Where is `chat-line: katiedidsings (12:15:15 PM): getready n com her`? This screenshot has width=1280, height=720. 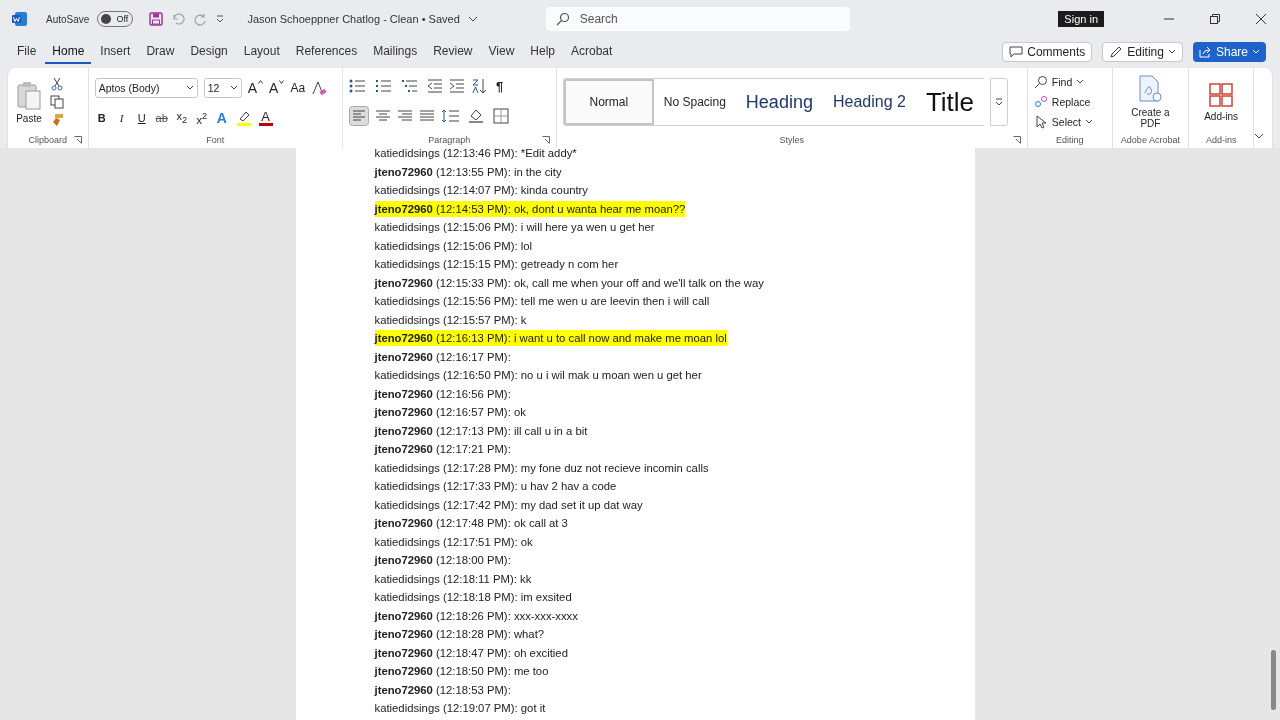
chat-line: katiedidsings (12:15:15 PM): getready n com her is located at coordinates (496, 264).